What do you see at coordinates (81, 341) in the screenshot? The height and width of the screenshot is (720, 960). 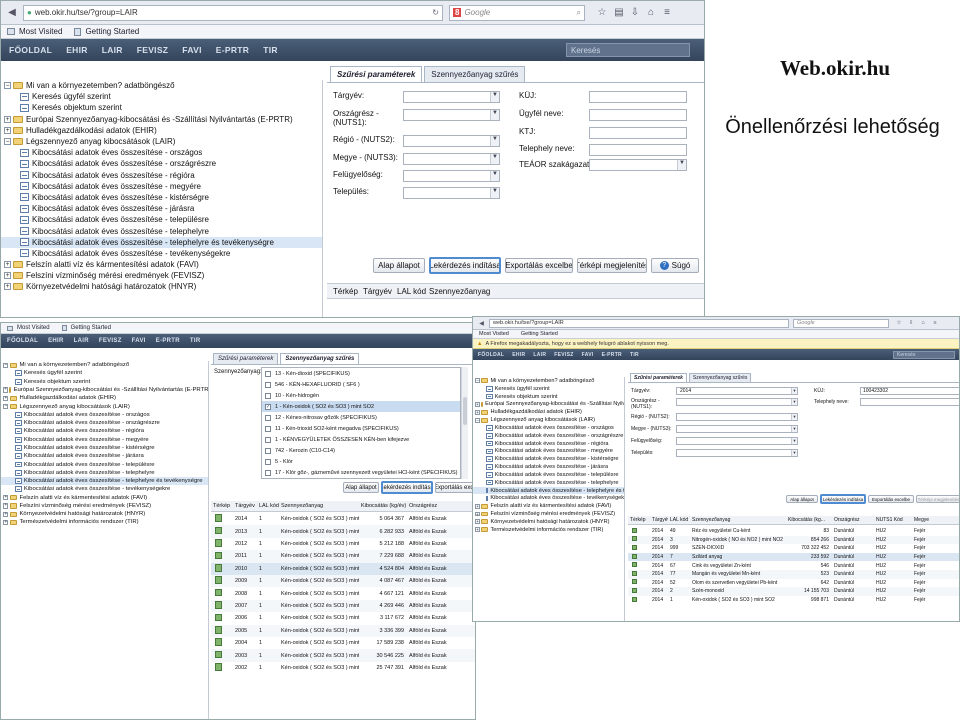 I see `nav-item-lair: LAIR` at bounding box center [81, 341].